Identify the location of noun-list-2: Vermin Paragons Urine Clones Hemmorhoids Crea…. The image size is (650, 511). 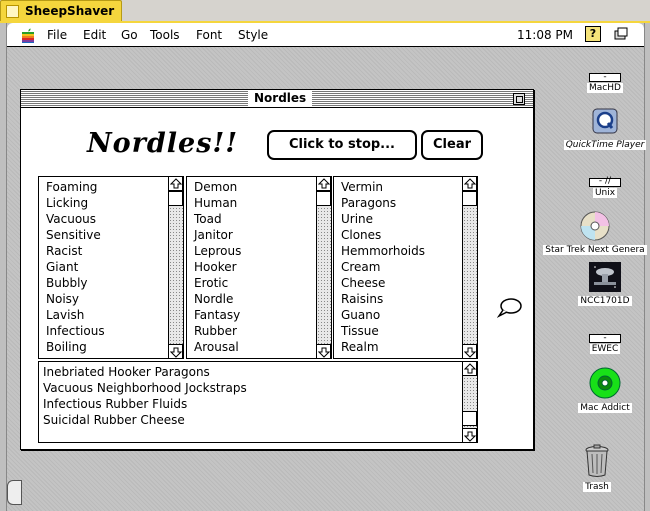
(405, 267).